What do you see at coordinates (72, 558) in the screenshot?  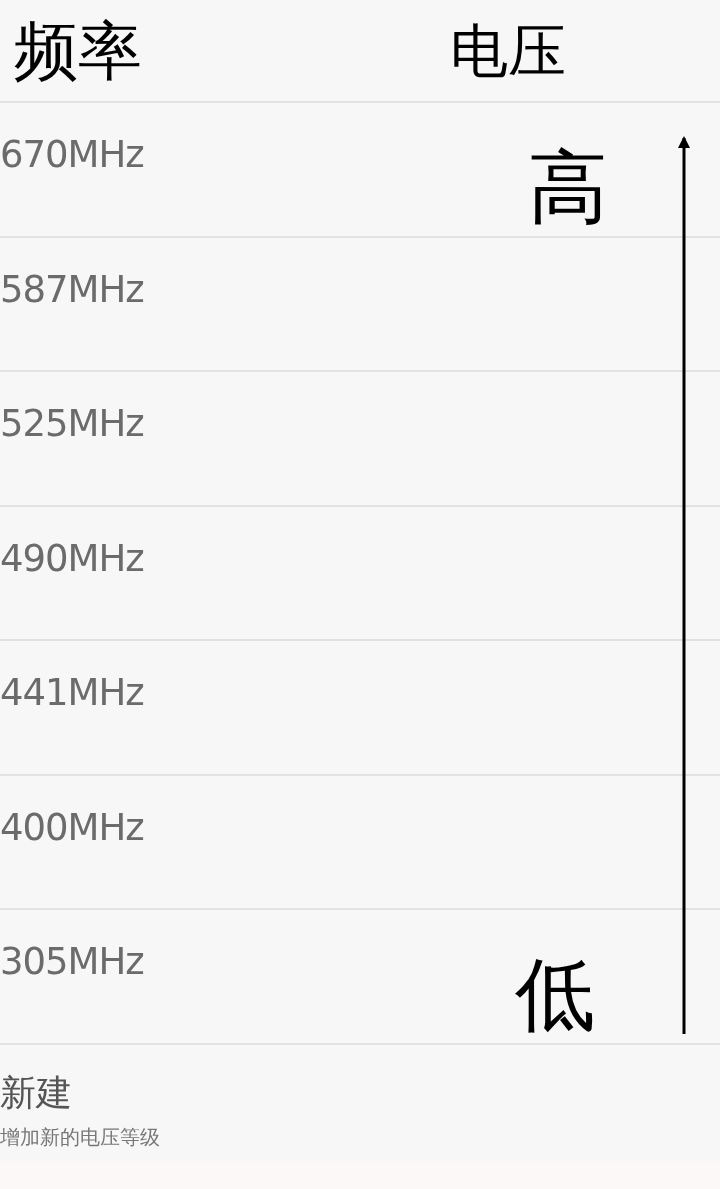 I see `frequency-item: 490MHz` at bounding box center [72, 558].